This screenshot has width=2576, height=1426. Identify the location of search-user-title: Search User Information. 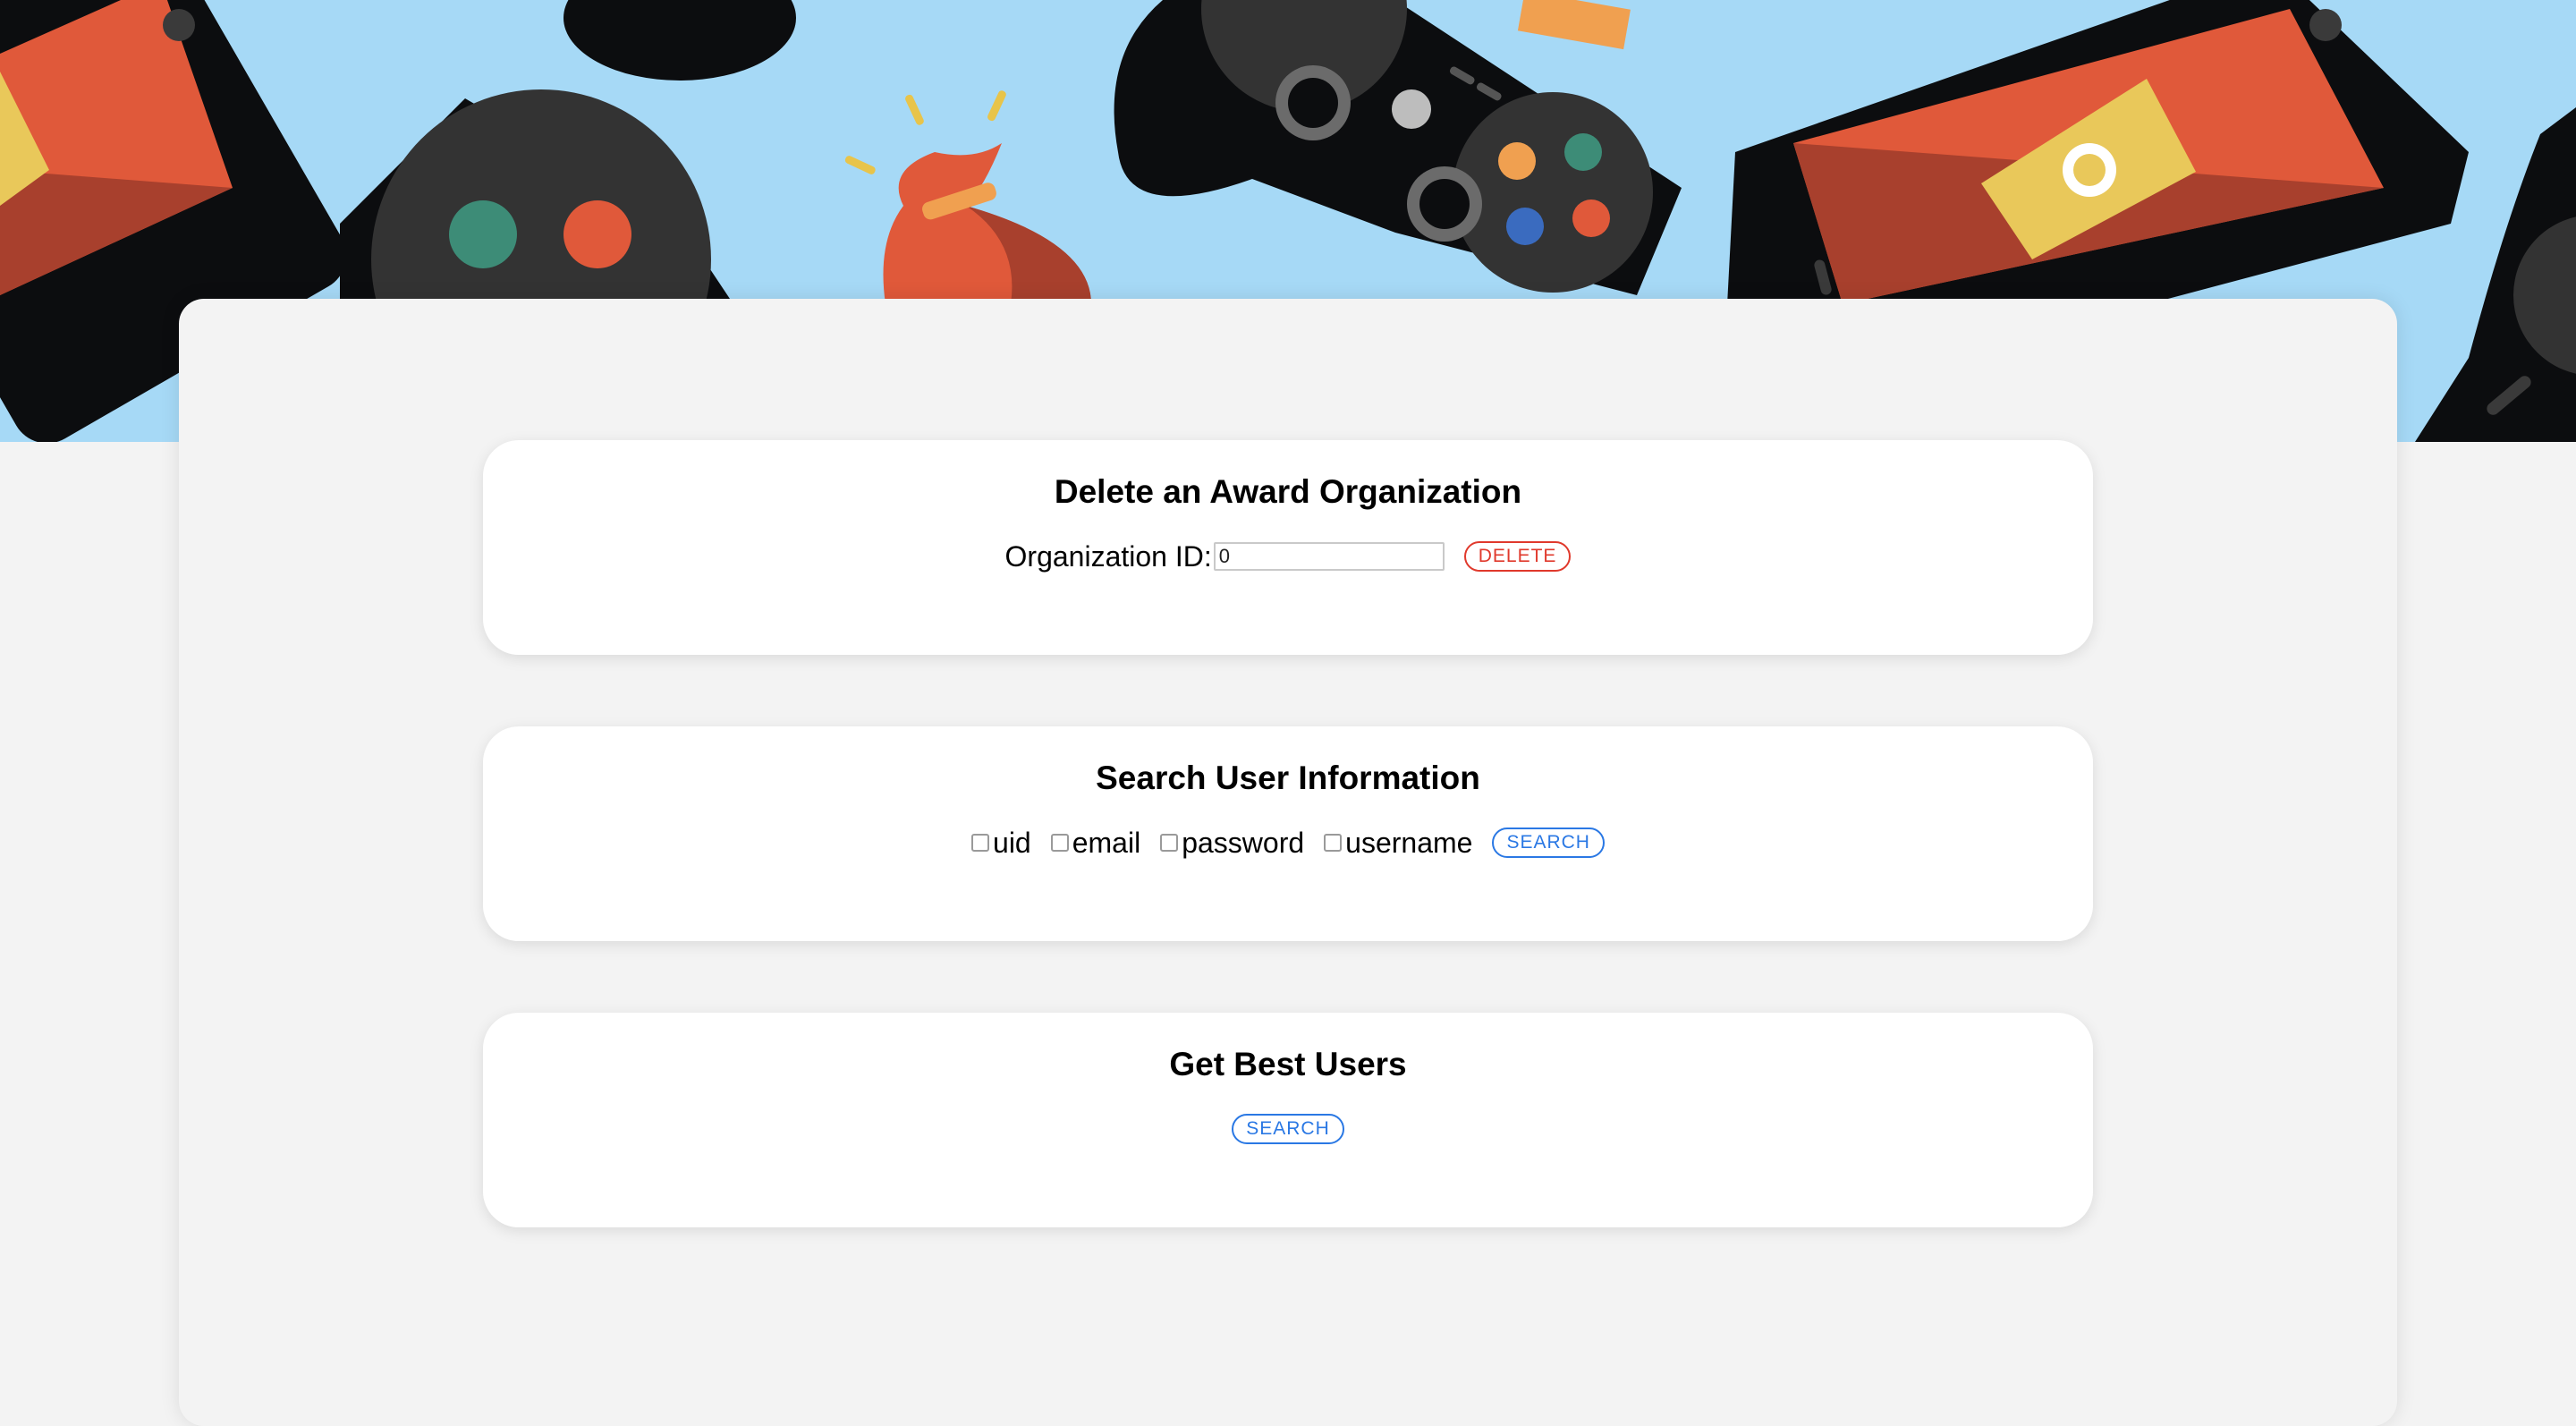
(1288, 778).